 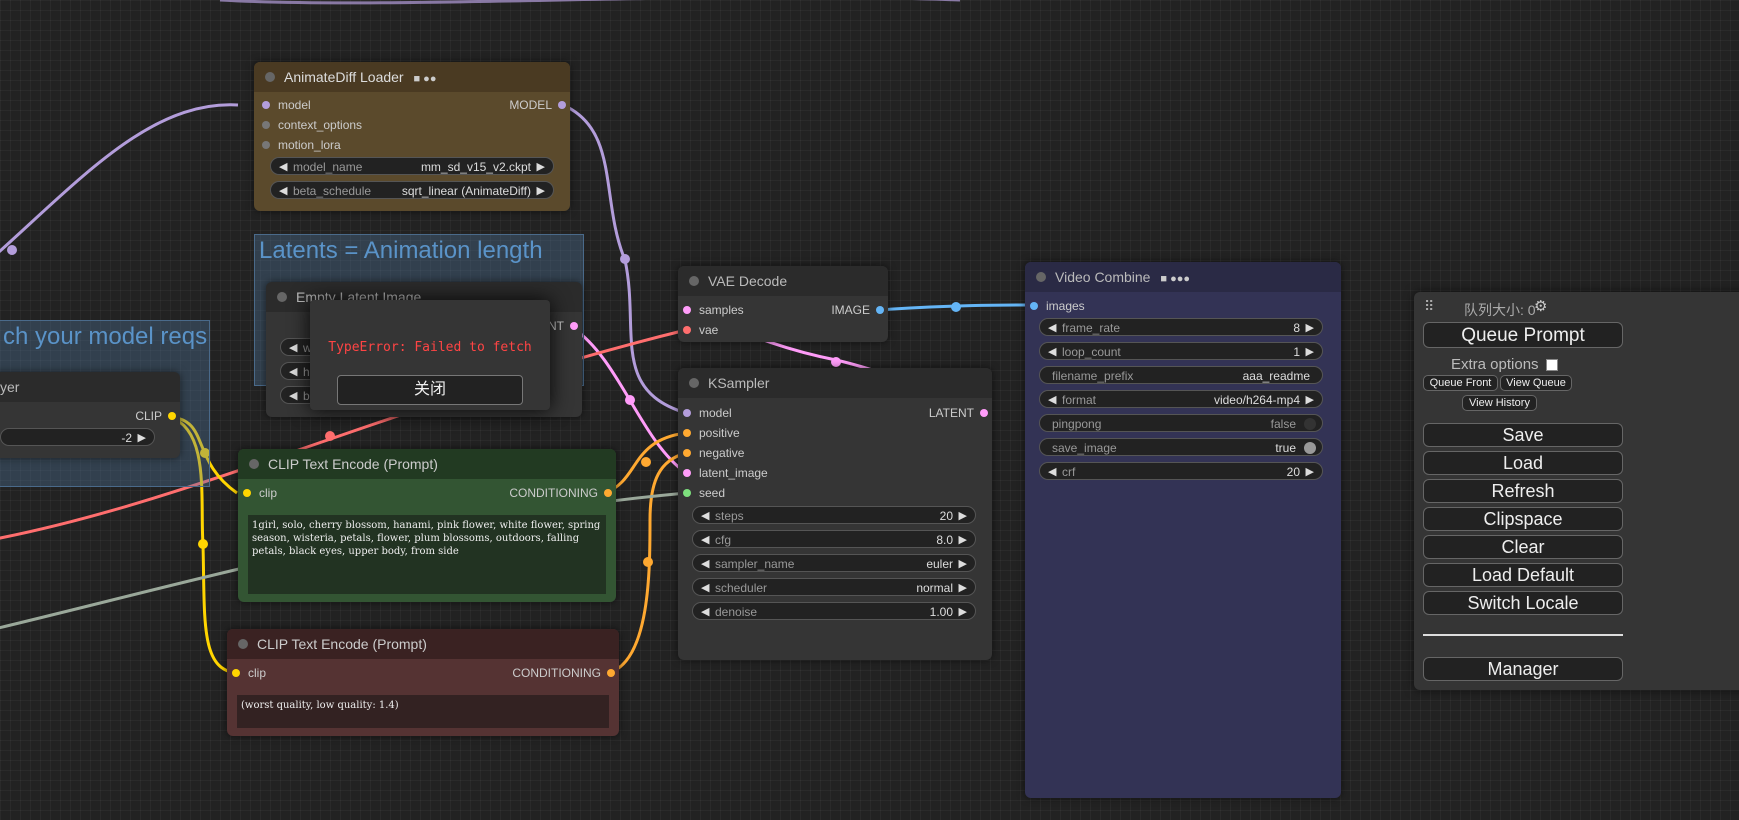 What do you see at coordinates (90, 415) in the screenshot?
I see `node-clip-skip: yer CLIP -2 ▶` at bounding box center [90, 415].